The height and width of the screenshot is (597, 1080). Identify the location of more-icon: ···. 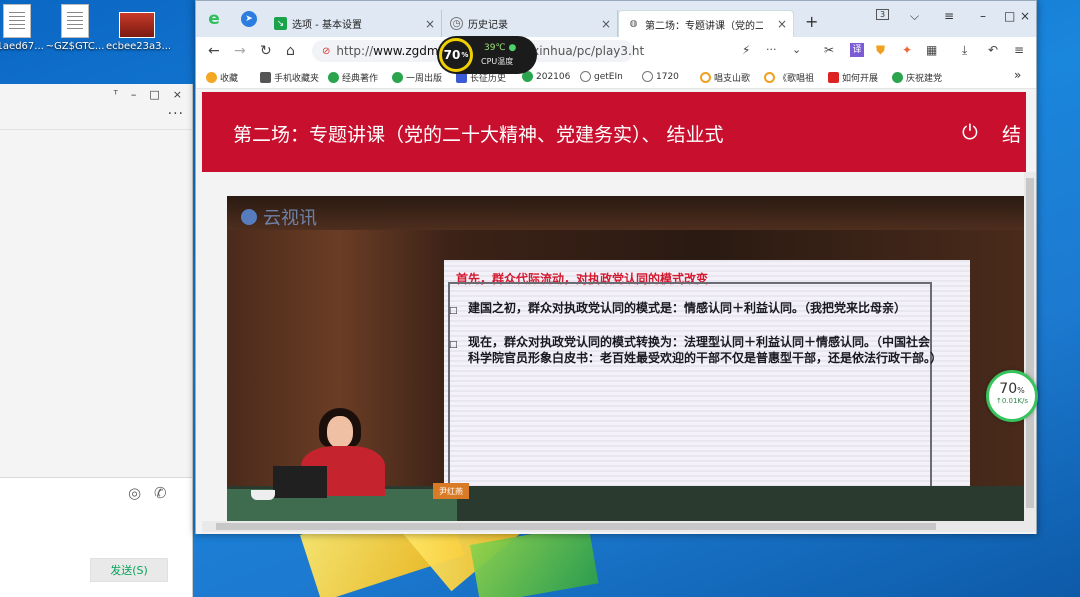
(771, 49).